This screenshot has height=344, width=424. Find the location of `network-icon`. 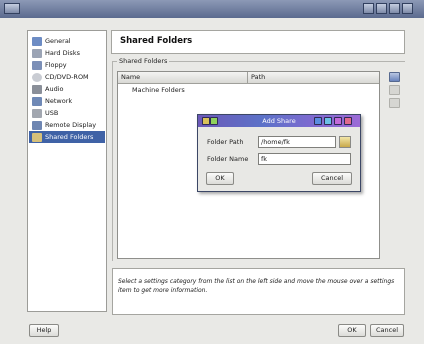

network-icon is located at coordinates (37, 101).